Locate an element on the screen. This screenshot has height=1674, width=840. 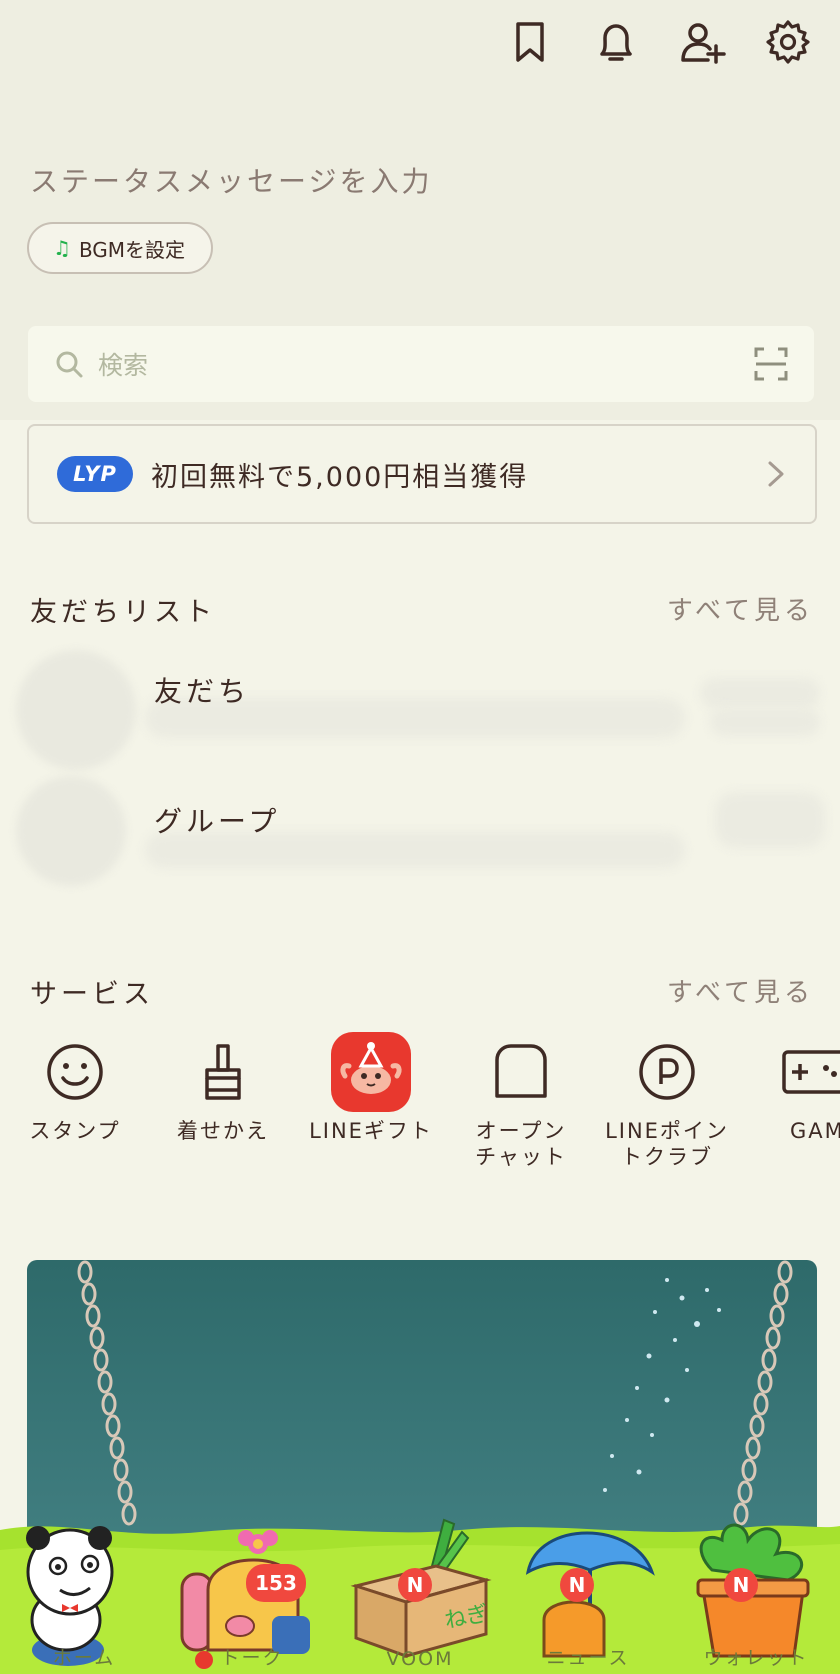
service-stamp: スタンプ is located at coordinates (75, 1092).